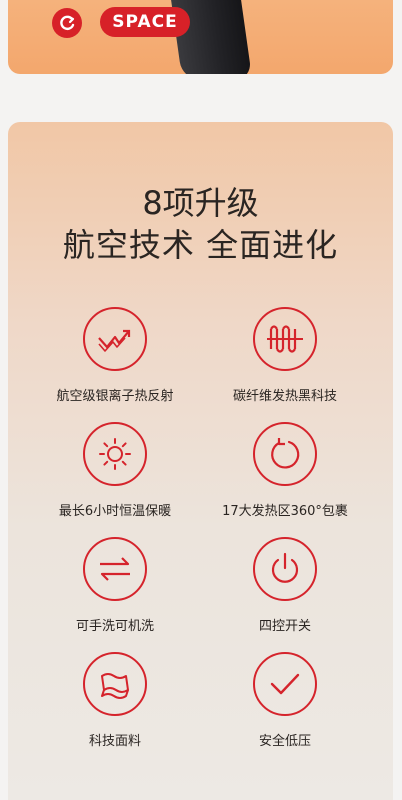 The height and width of the screenshot is (800, 402). I want to click on brand-logo-icon, so click(67, 23).